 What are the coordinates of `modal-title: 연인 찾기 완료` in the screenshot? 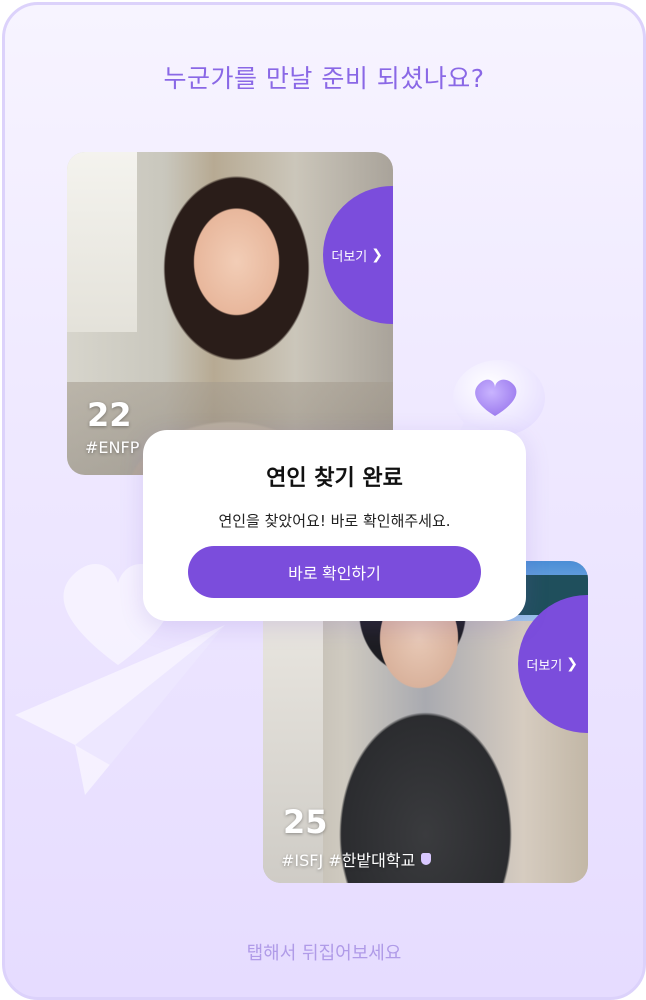 It's located at (334, 478).